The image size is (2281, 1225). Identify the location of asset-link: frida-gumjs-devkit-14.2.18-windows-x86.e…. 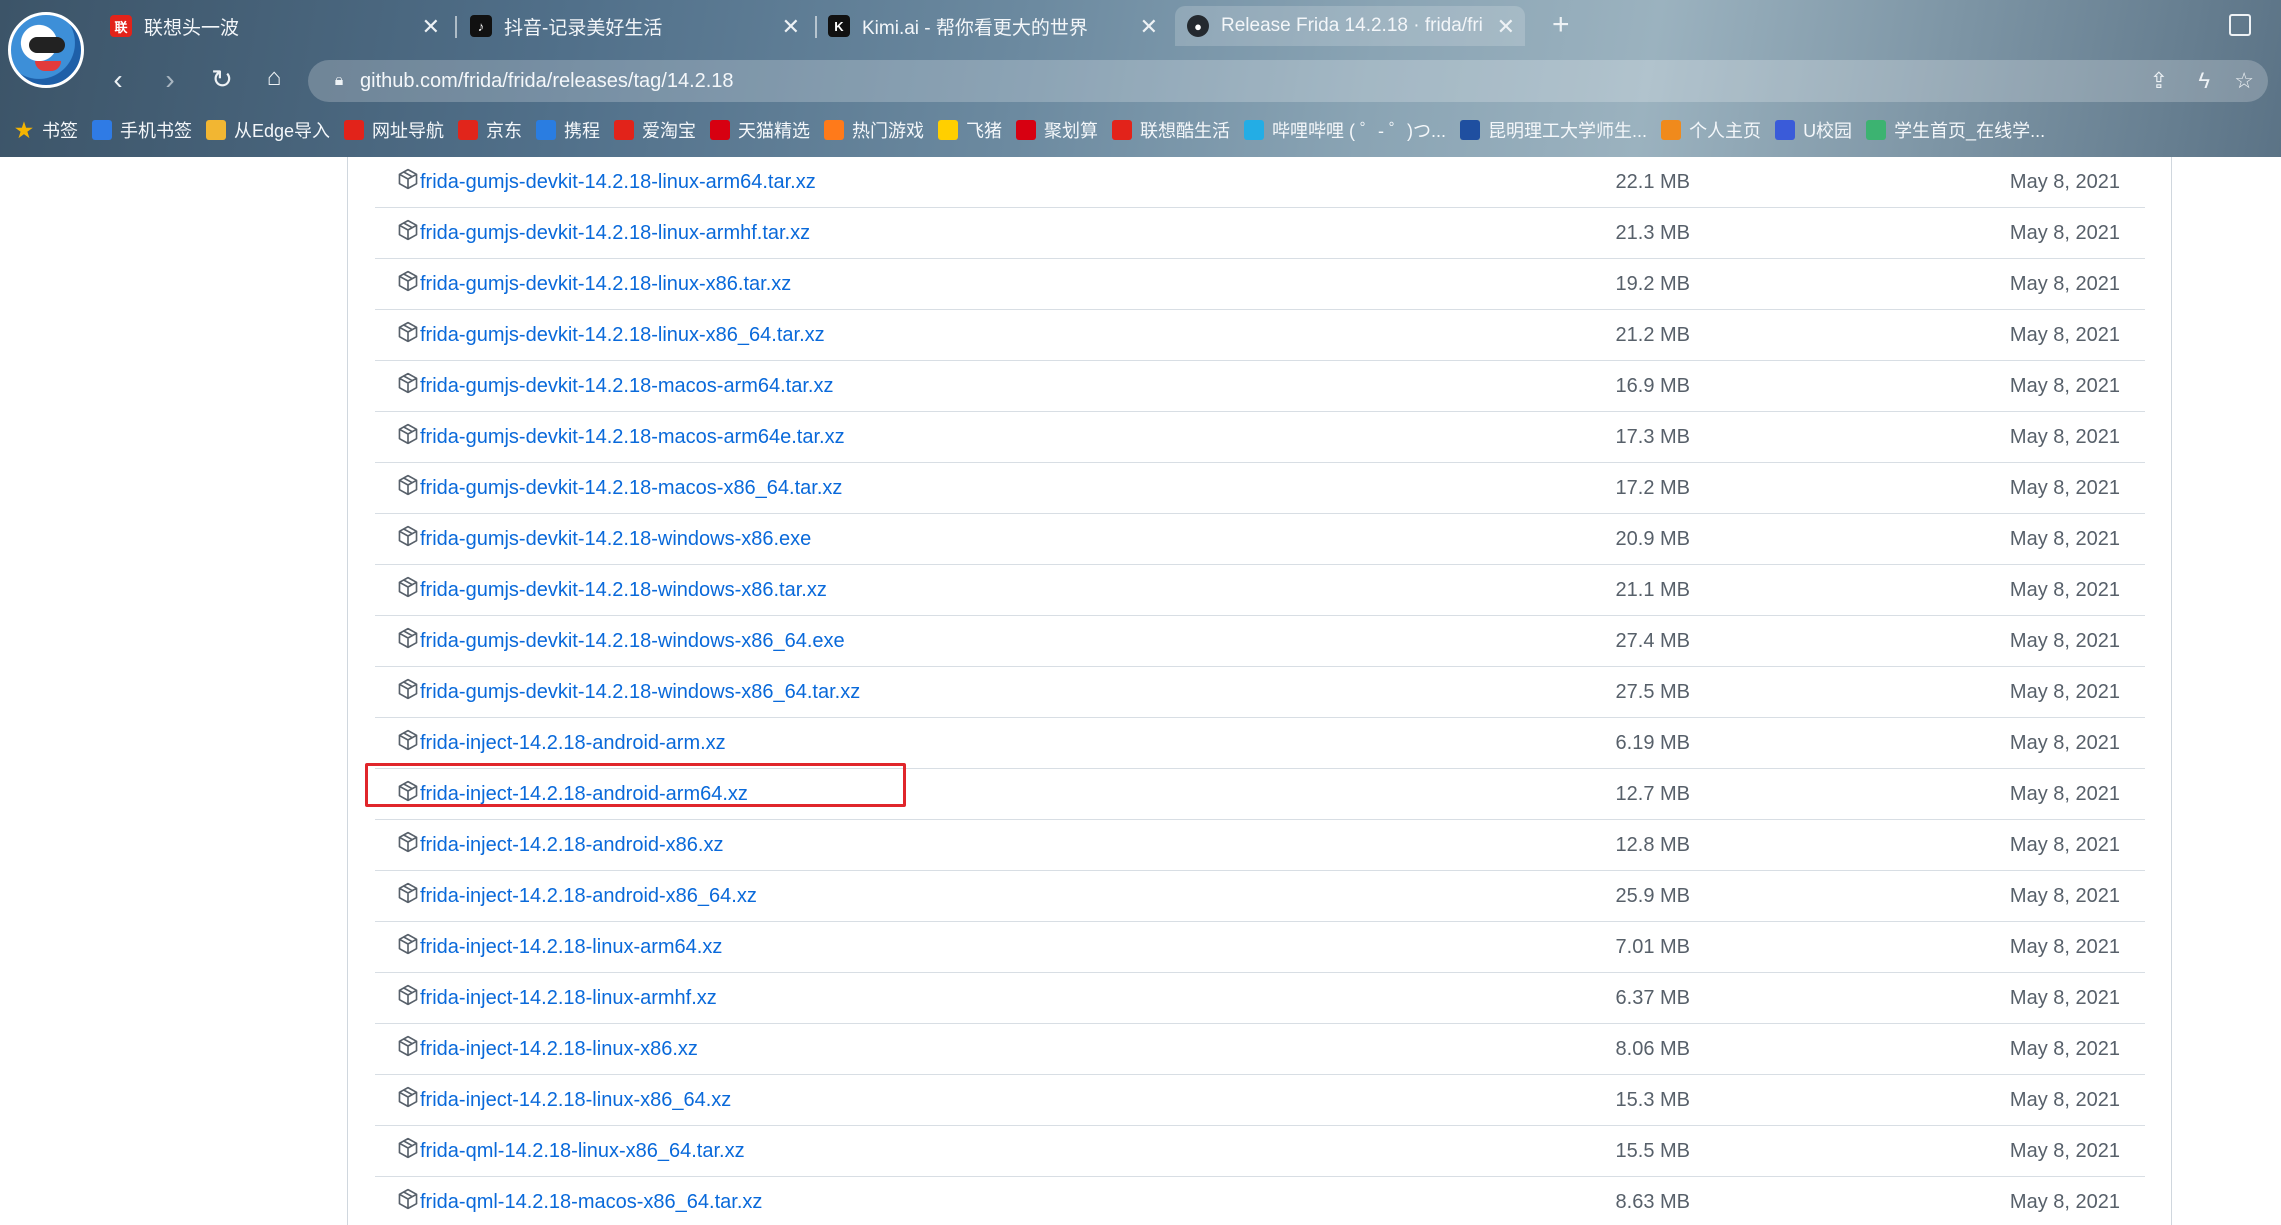
(615, 539).